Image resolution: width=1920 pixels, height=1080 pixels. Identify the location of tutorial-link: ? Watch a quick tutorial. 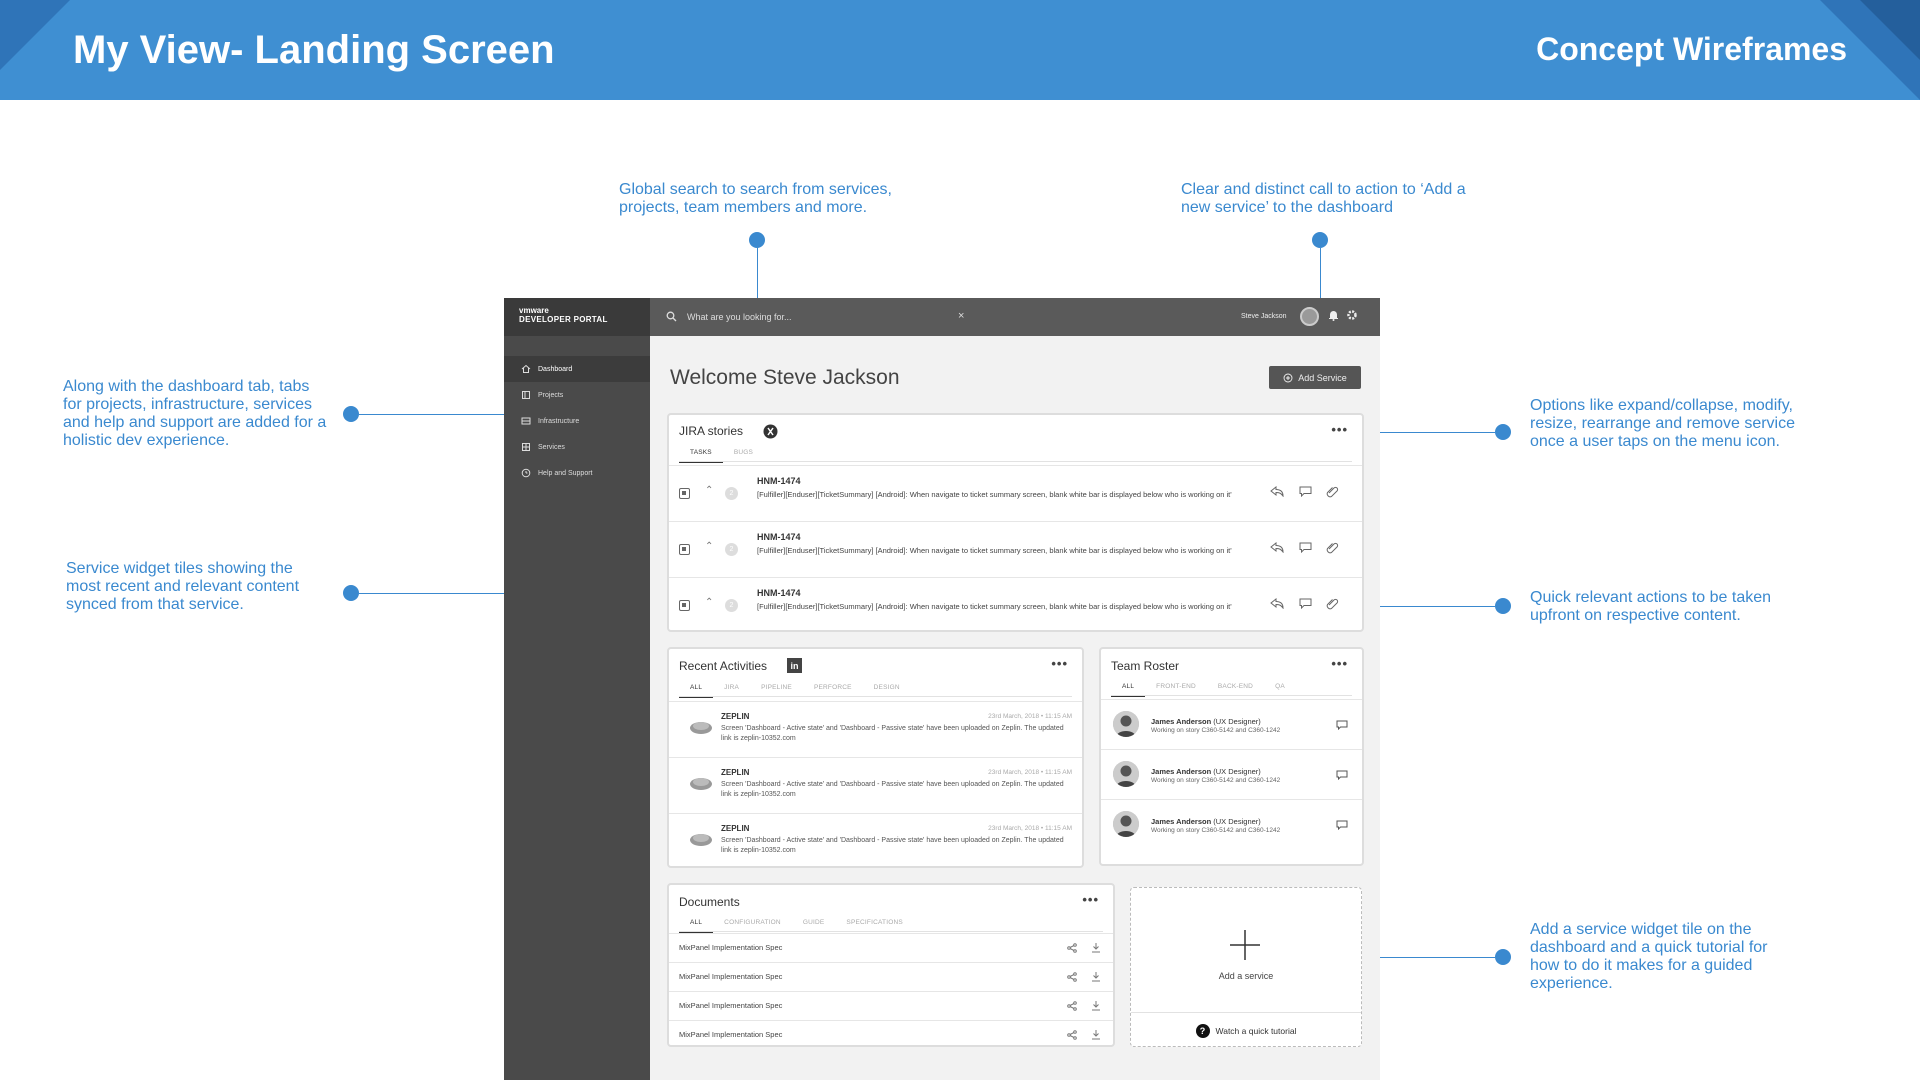
(1246, 1031).